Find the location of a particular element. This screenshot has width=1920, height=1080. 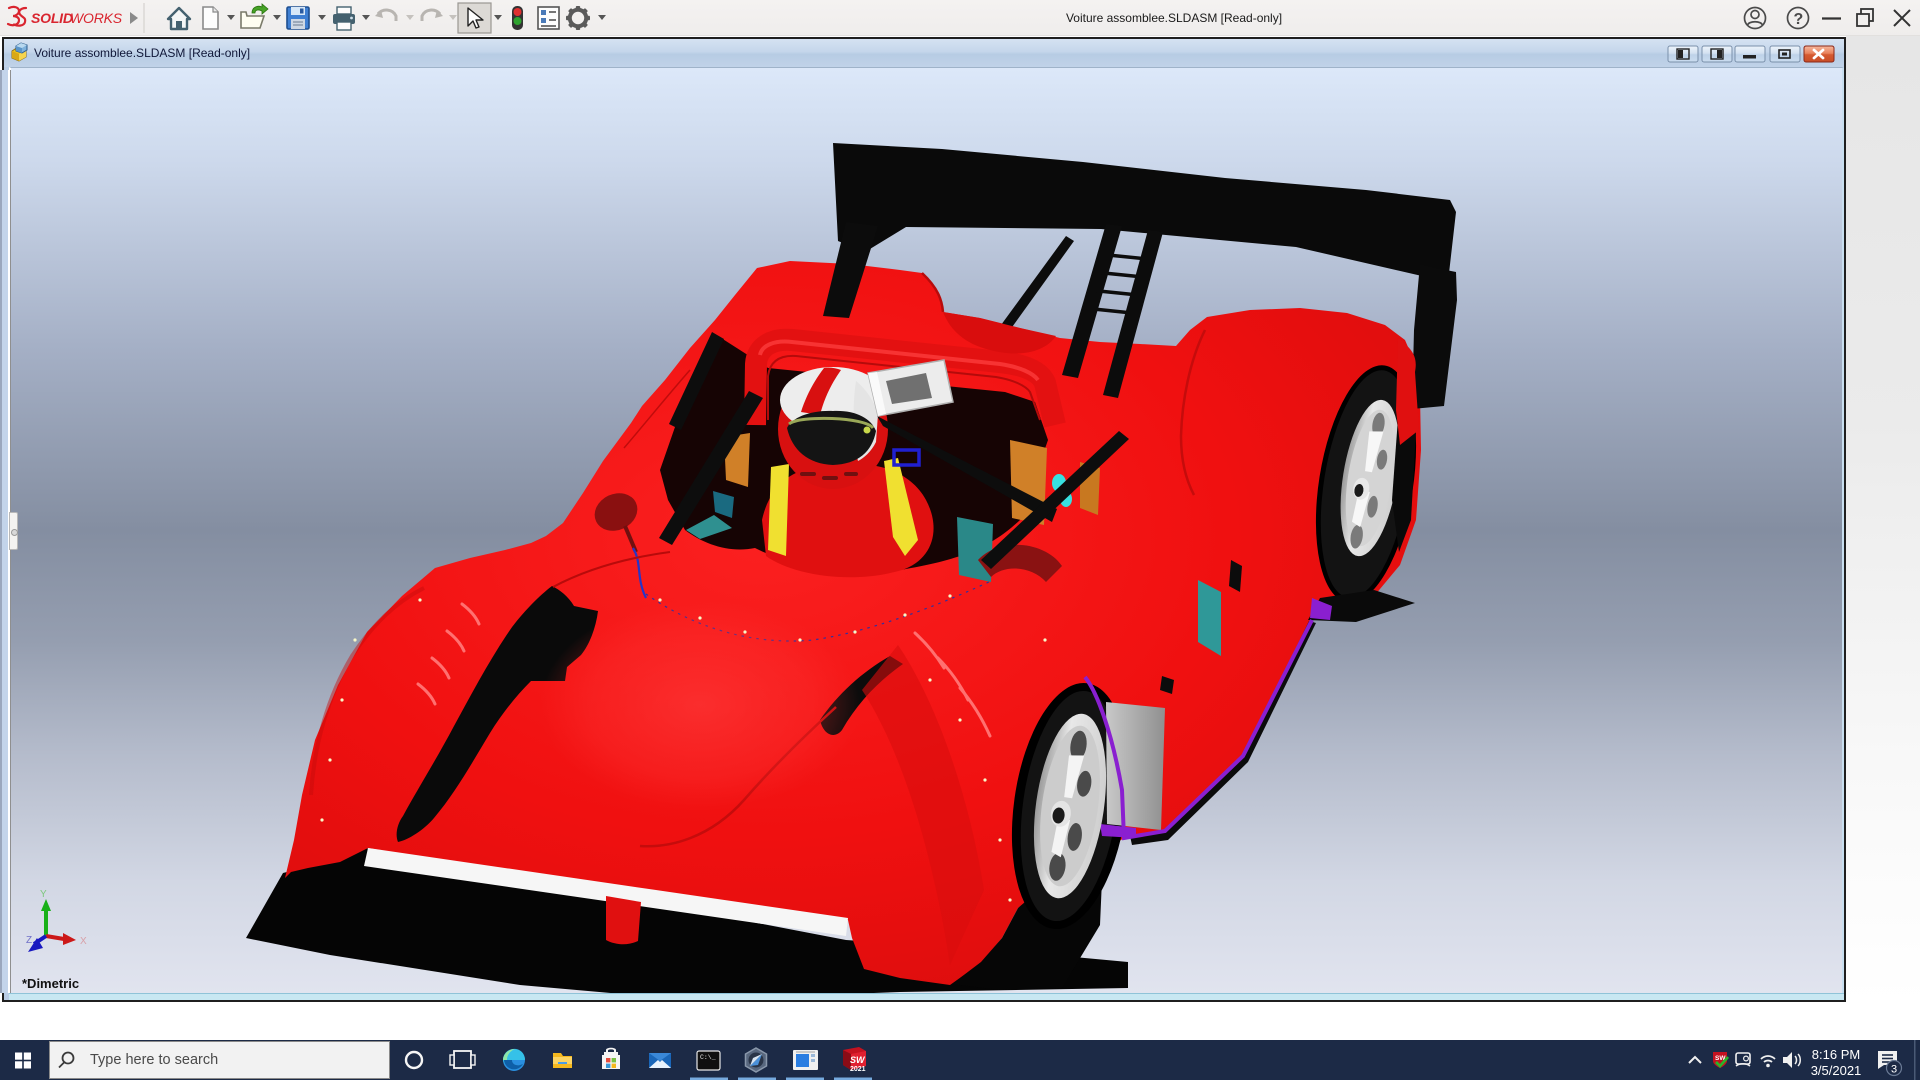

svg-text: 2021 is located at coordinates (858, 1069).